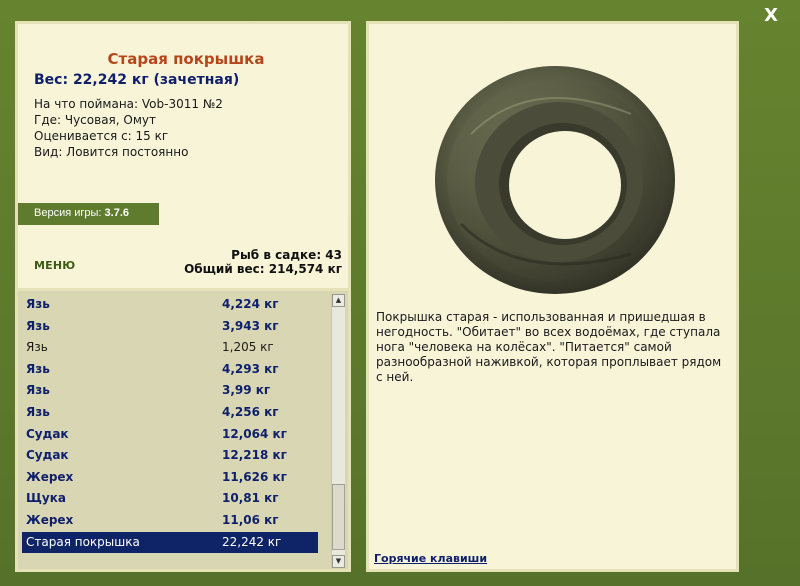  What do you see at coordinates (170, 520) in the screenshot?
I see `fish-list-item: Жерех 11,06 кг` at bounding box center [170, 520].